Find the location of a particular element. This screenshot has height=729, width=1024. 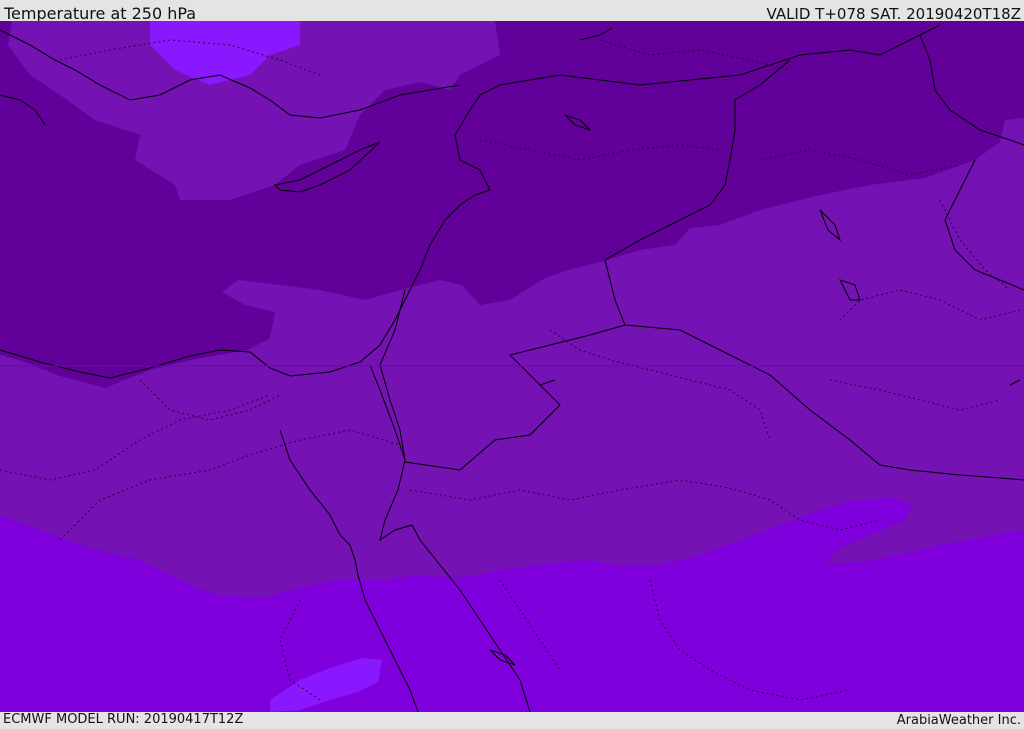

credit-label: ArabiaWeather Inc. is located at coordinates (958, 720).